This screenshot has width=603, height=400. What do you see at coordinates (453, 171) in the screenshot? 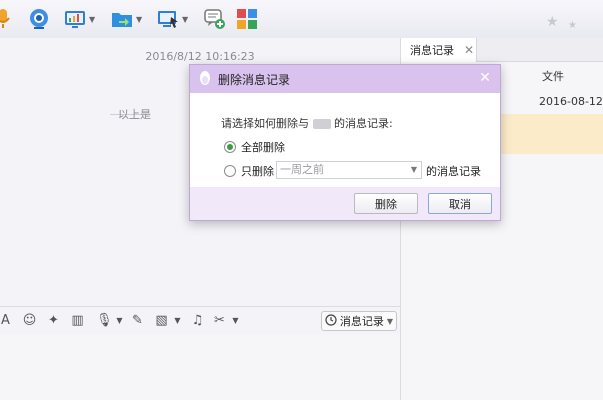
I see `range-suffix: 的消息记录` at bounding box center [453, 171].